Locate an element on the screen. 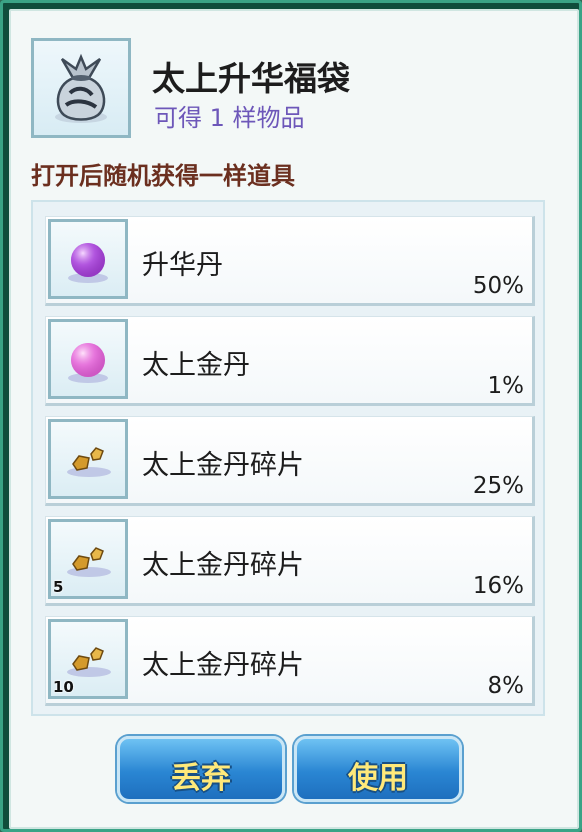  item-probability: 50% is located at coordinates (498, 286).